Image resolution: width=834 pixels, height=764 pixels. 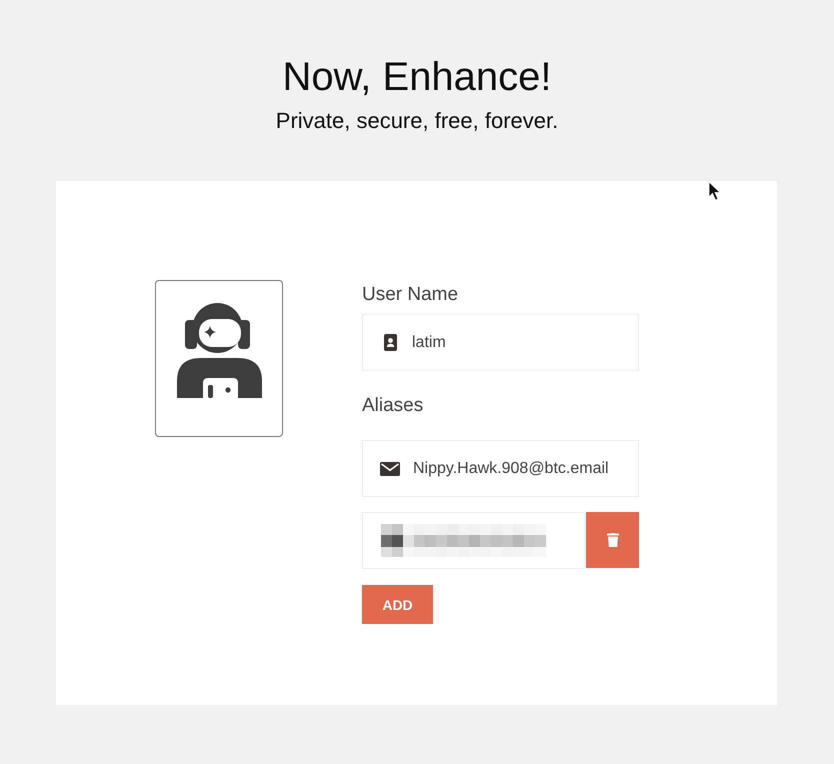 I want to click on page-subtitle: Private, secure, free, forever., so click(x=417, y=121).